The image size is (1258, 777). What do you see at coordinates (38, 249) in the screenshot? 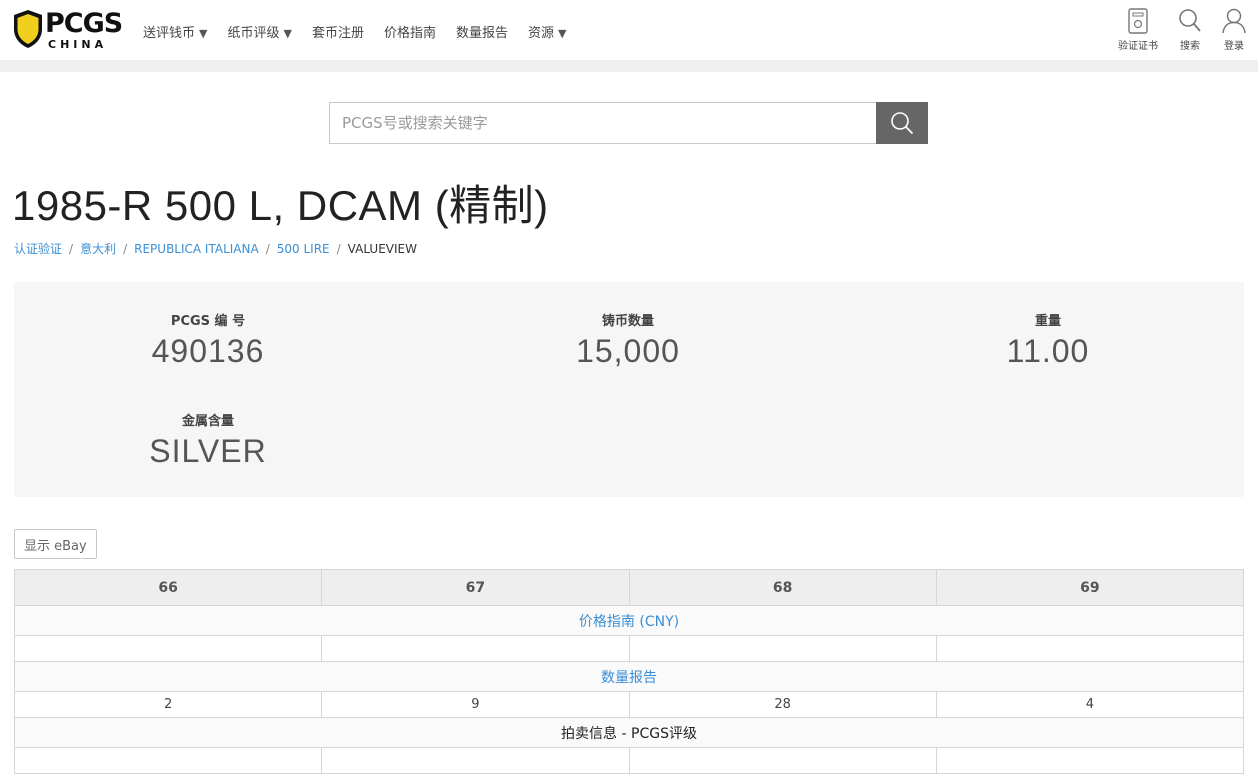
I see `breadcrumb-link: 认证验证` at bounding box center [38, 249].